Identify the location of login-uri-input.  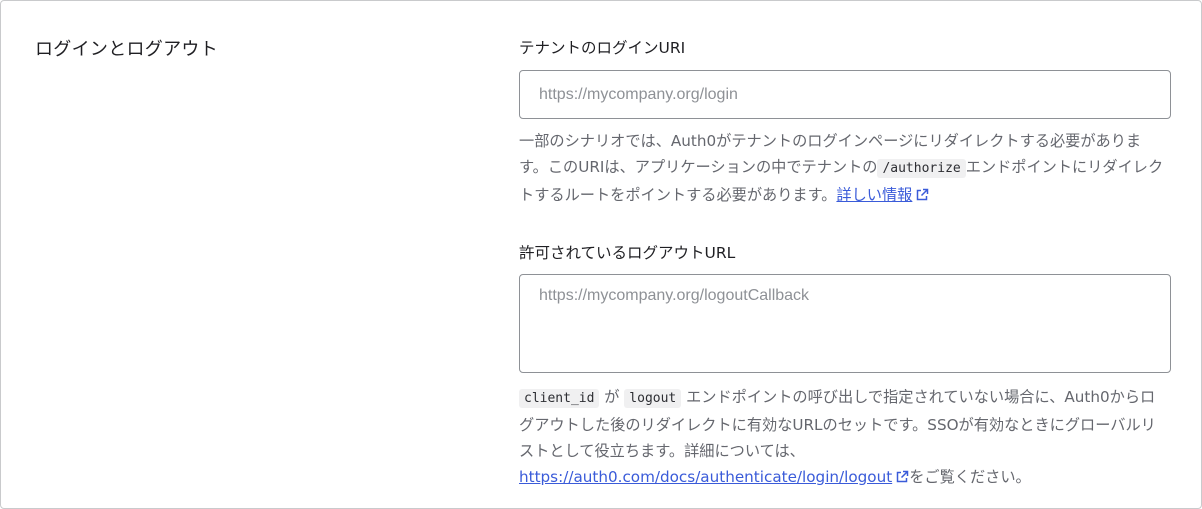
(845, 94).